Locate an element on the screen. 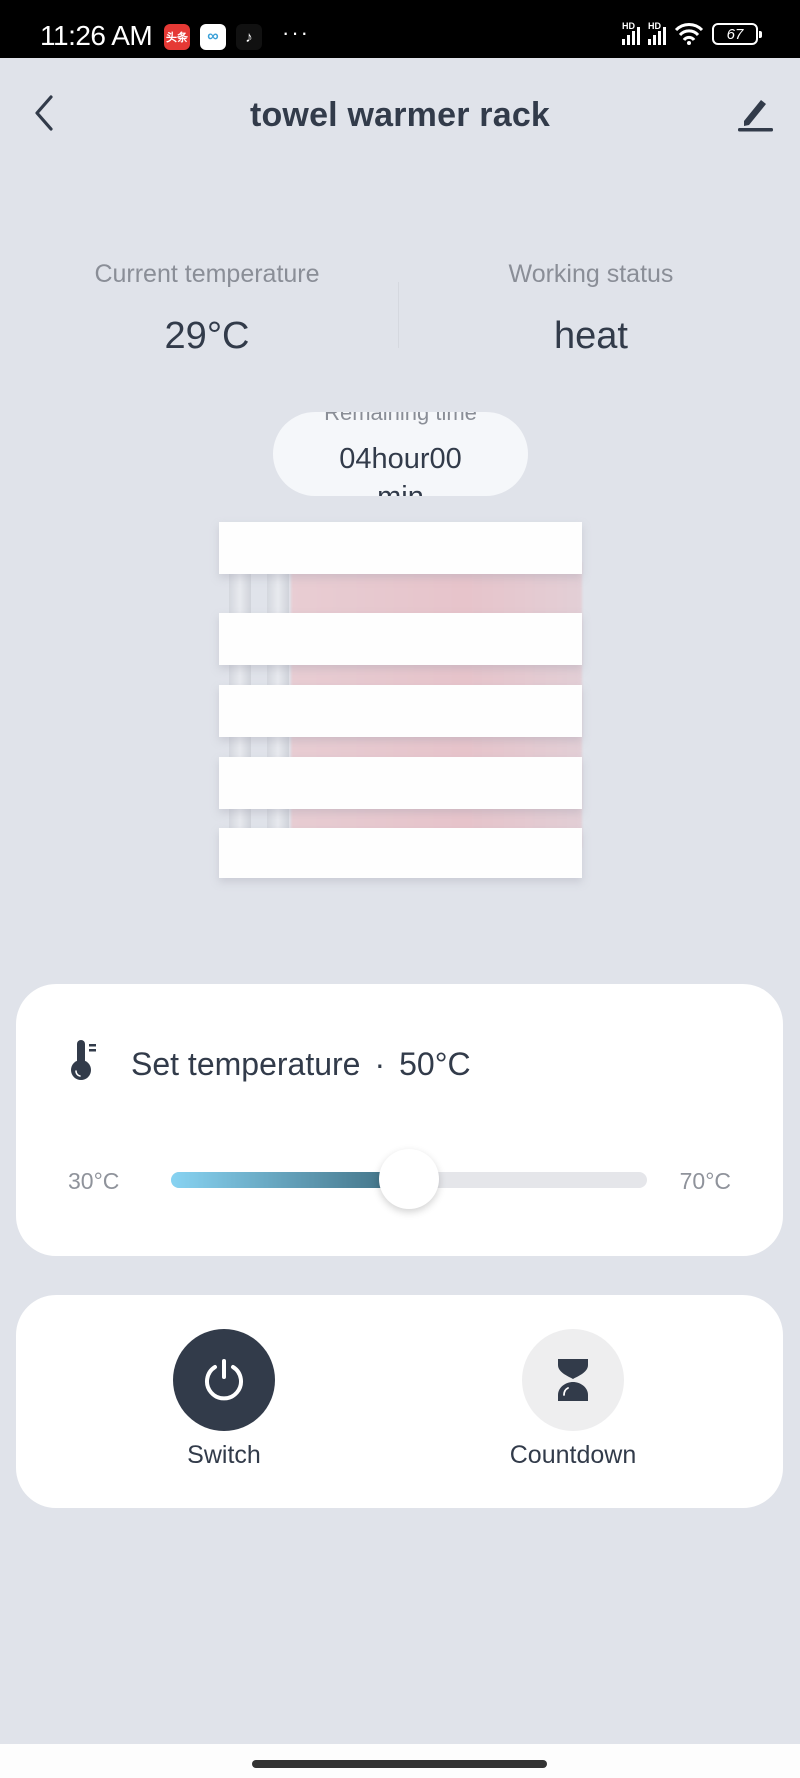 Image resolution: width=800 pixels, height=1778 pixels. battery-icon: 67 is located at coordinates (737, 34).